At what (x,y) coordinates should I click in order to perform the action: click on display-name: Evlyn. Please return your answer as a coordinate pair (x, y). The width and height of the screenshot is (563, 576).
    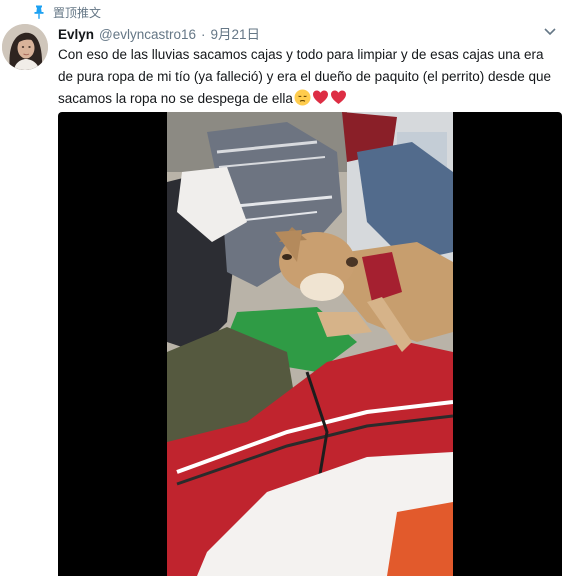
    Looking at the image, I should click on (76, 34).